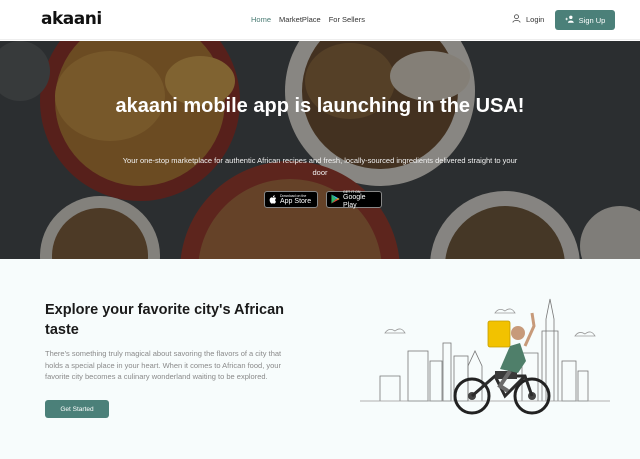  What do you see at coordinates (535, 19) in the screenshot?
I see `login-label: Login` at bounding box center [535, 19].